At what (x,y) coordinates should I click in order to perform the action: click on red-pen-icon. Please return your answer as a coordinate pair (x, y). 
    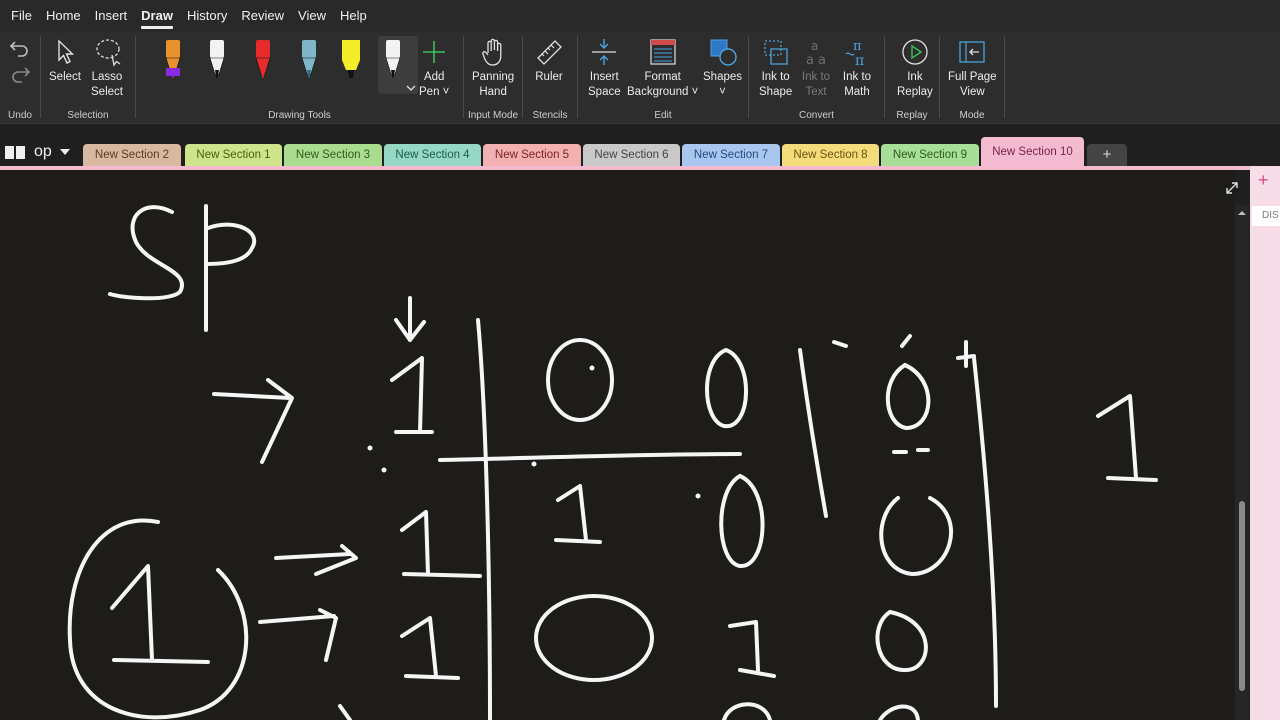
    Looking at the image, I should click on (263, 59).